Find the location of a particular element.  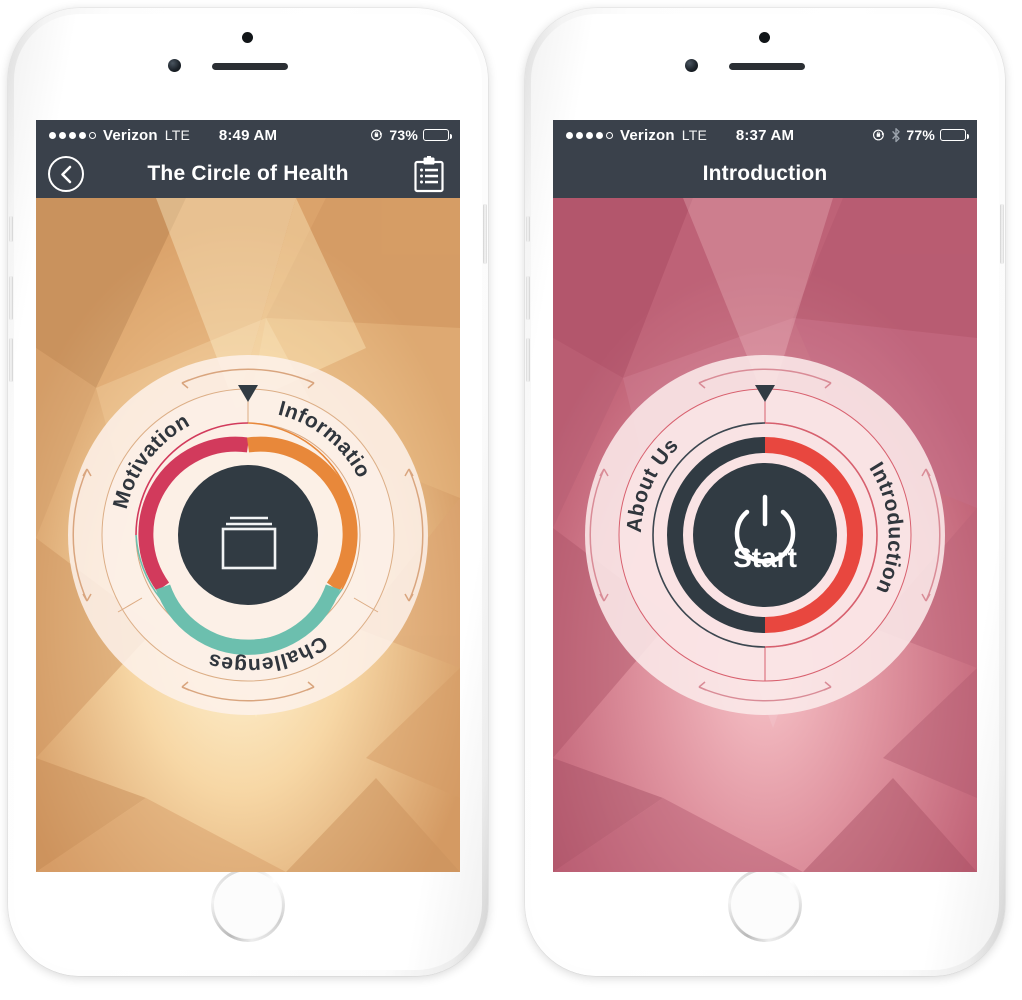

back-button is located at coordinates (66, 174).